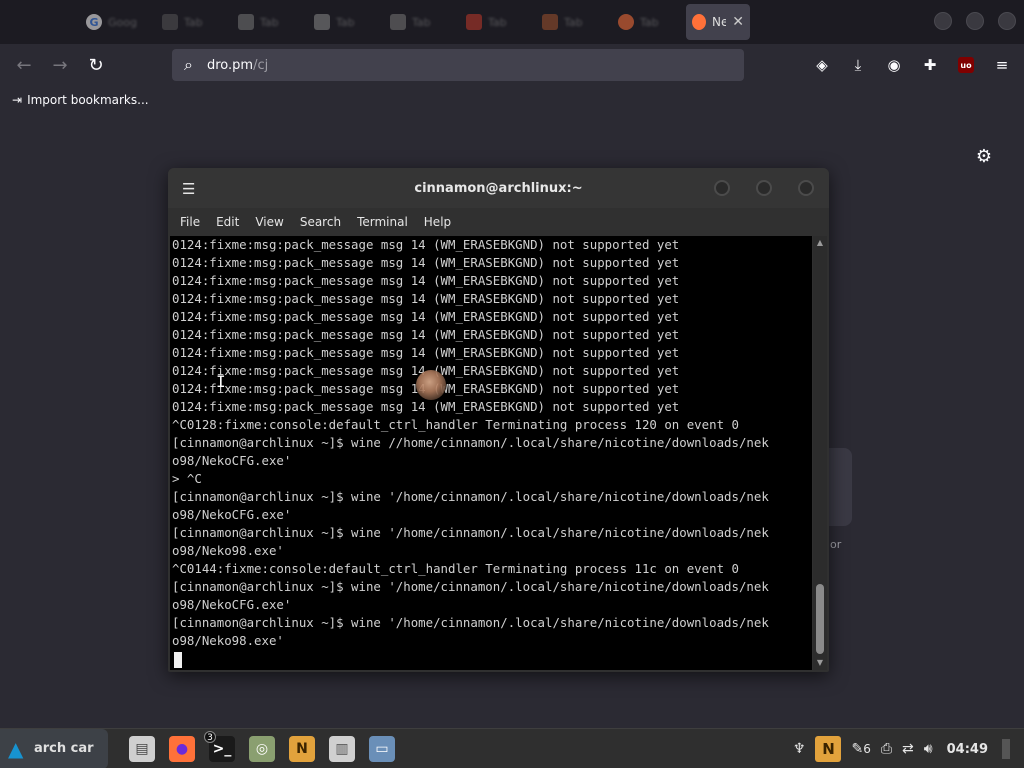 The width and height of the screenshot is (1024, 768). I want to click on start-menu-button: ▲ arch car, so click(54, 748).